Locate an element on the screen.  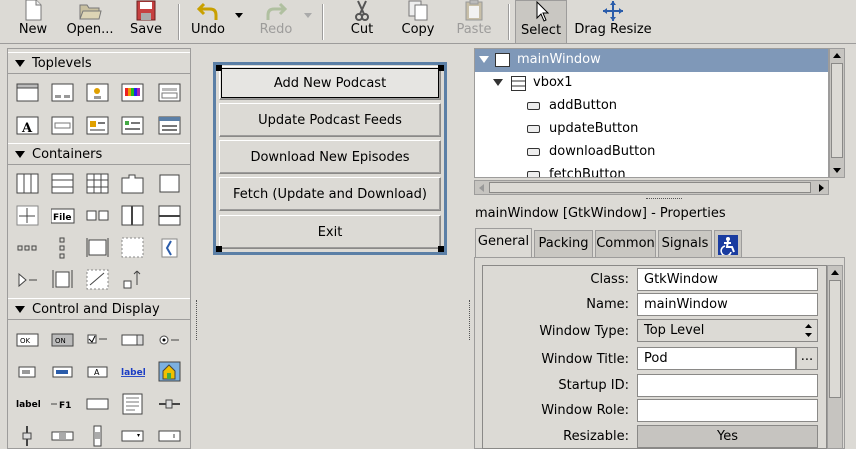
text-view-icon is located at coordinates (133, 404).